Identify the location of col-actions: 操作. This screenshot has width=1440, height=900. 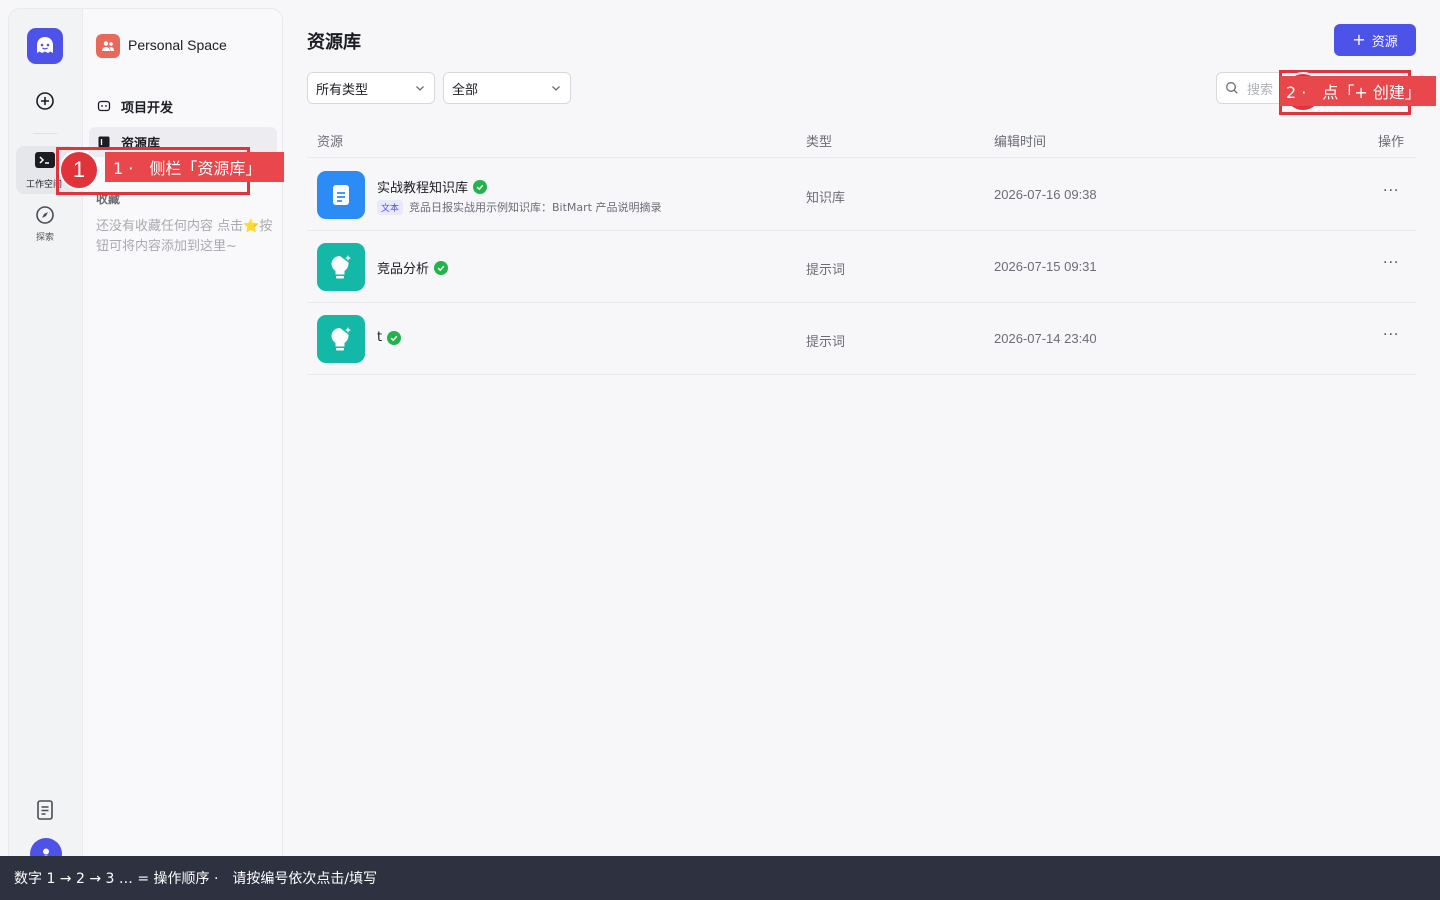
(1391, 142).